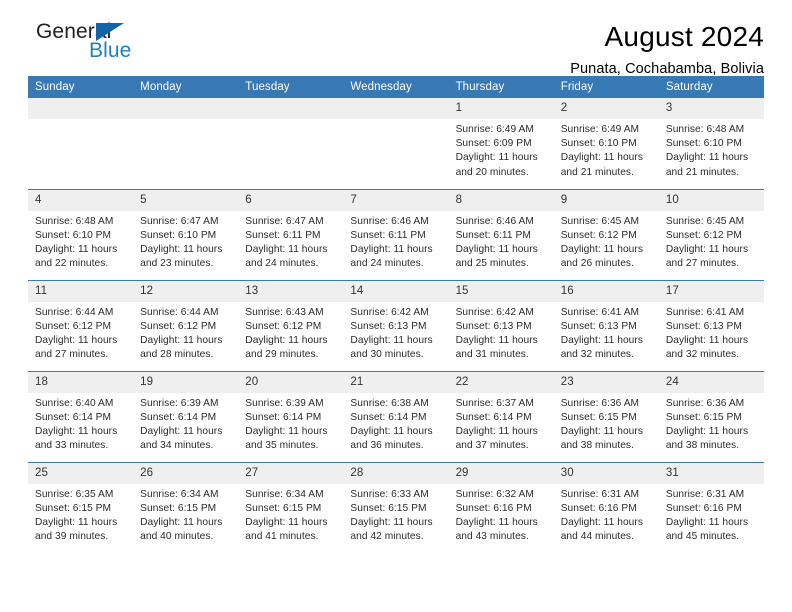 The width and height of the screenshot is (792, 612). I want to click on day-number: 6, so click(291, 200).